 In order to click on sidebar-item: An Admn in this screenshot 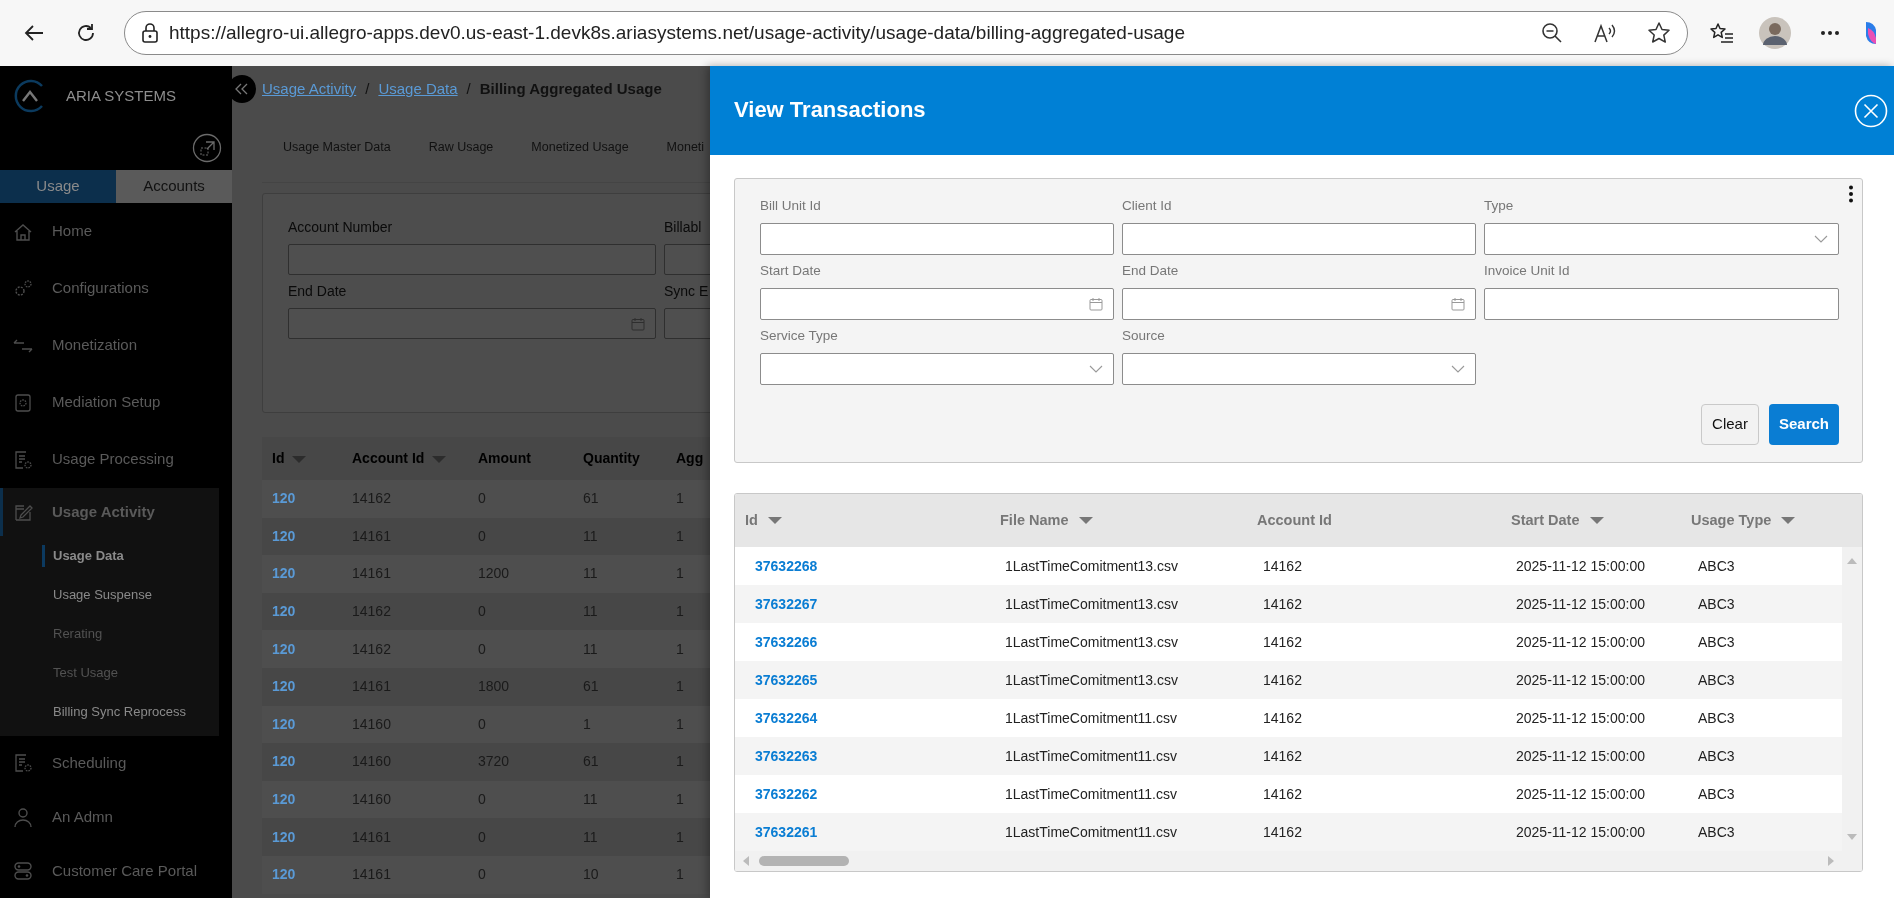, I will do `click(116, 817)`.